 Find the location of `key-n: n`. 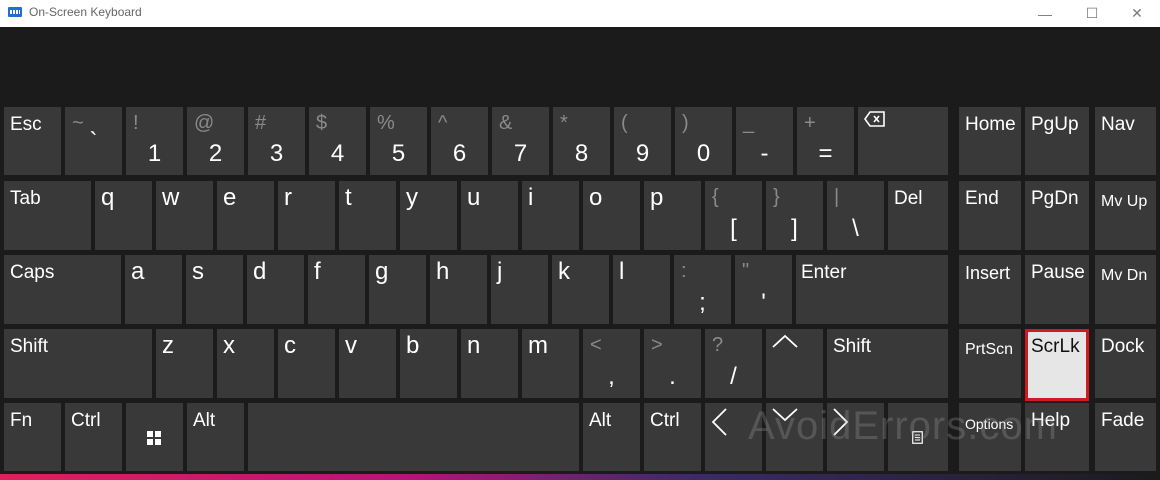

key-n: n is located at coordinates (489, 363).